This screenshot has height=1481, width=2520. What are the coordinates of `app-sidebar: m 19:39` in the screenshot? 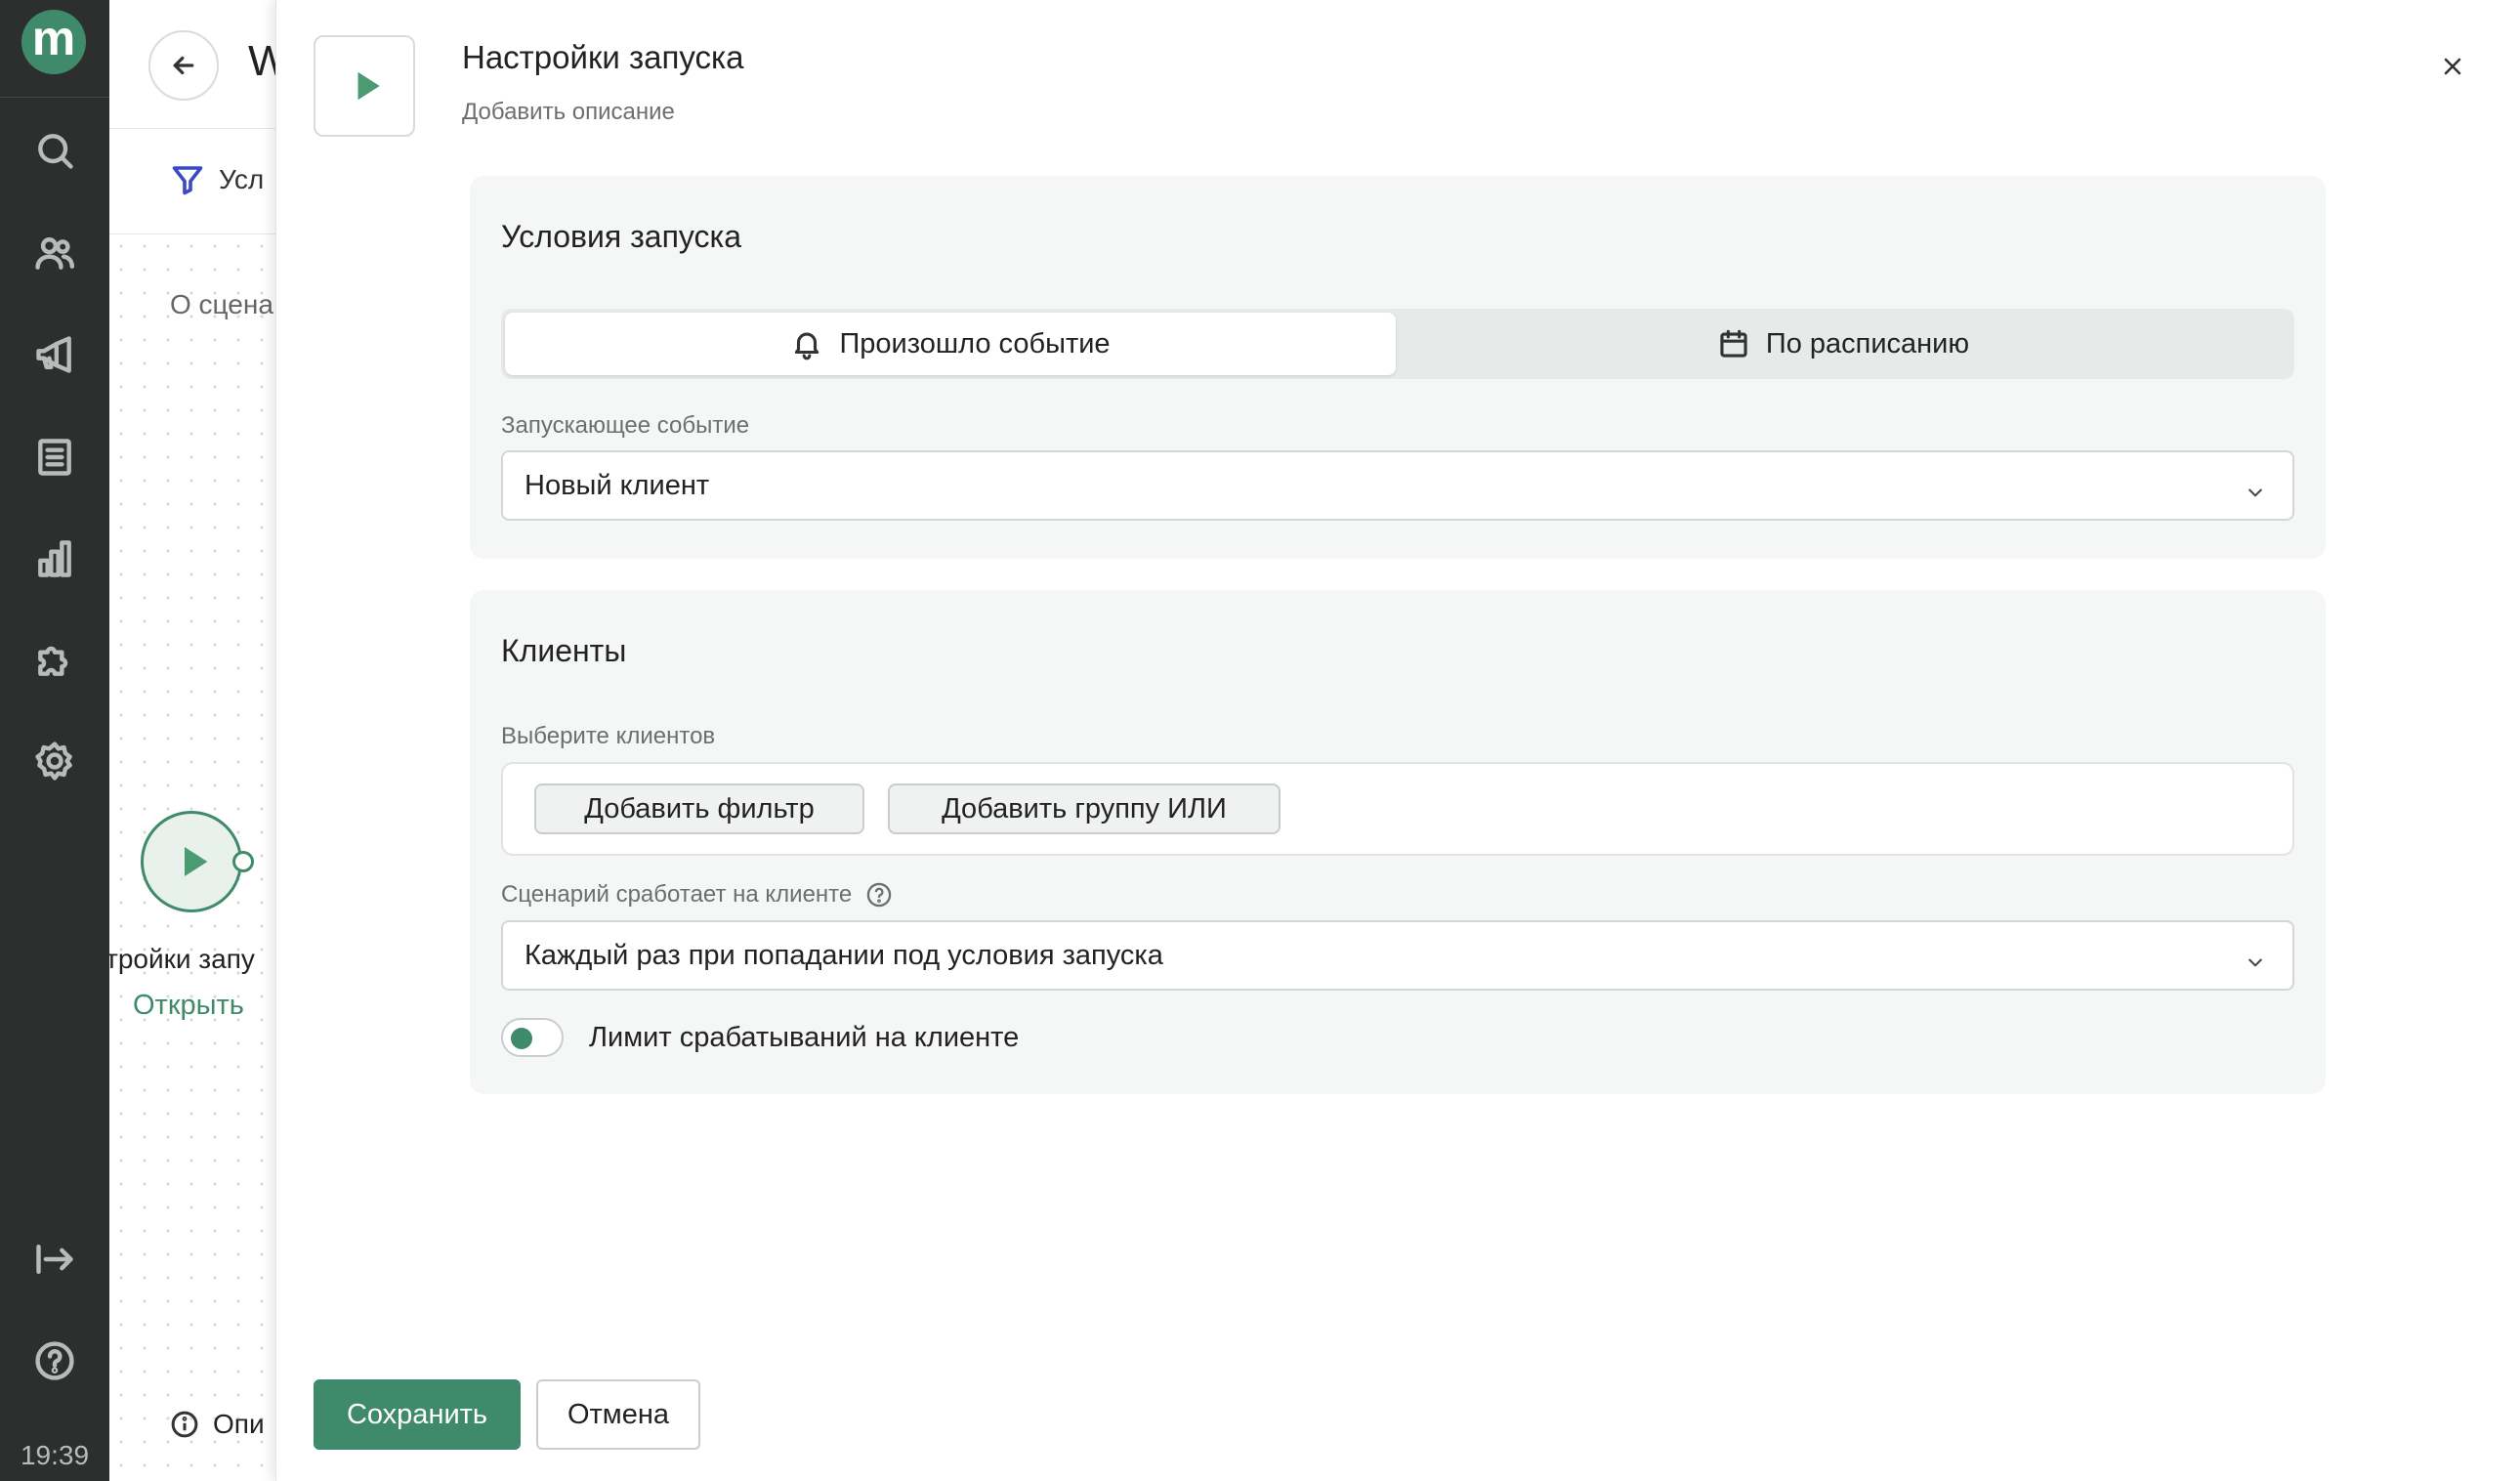 It's located at (54, 740).